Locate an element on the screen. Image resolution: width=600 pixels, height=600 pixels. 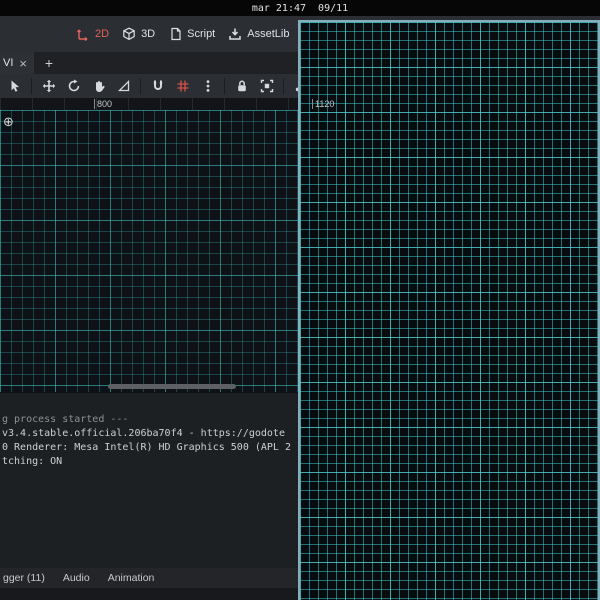
script-icon is located at coordinates (175, 34).